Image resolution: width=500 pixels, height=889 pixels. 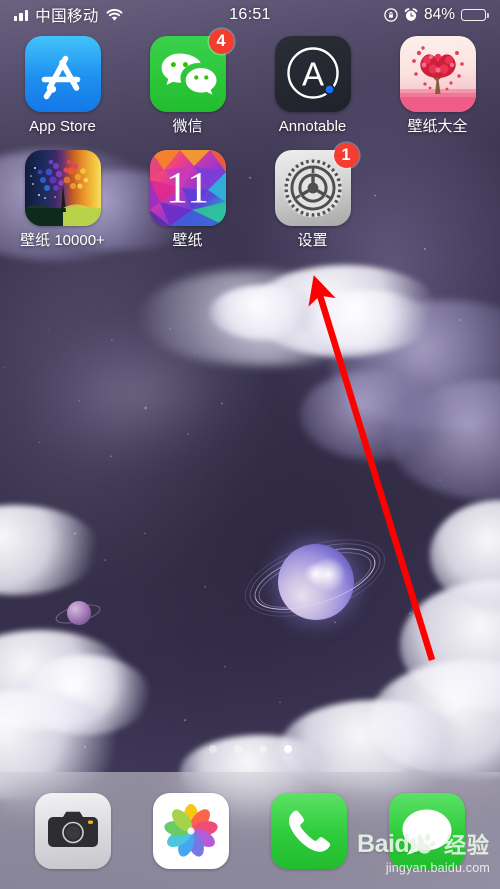 What do you see at coordinates (114, 15) in the screenshot?
I see `wifi-icon` at bounding box center [114, 15].